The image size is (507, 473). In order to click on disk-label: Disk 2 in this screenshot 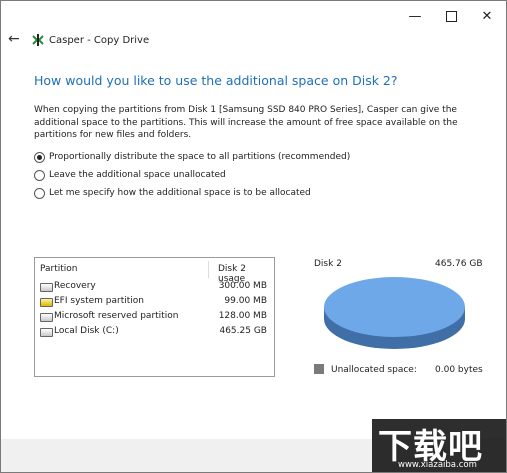, I will do `click(328, 264)`.